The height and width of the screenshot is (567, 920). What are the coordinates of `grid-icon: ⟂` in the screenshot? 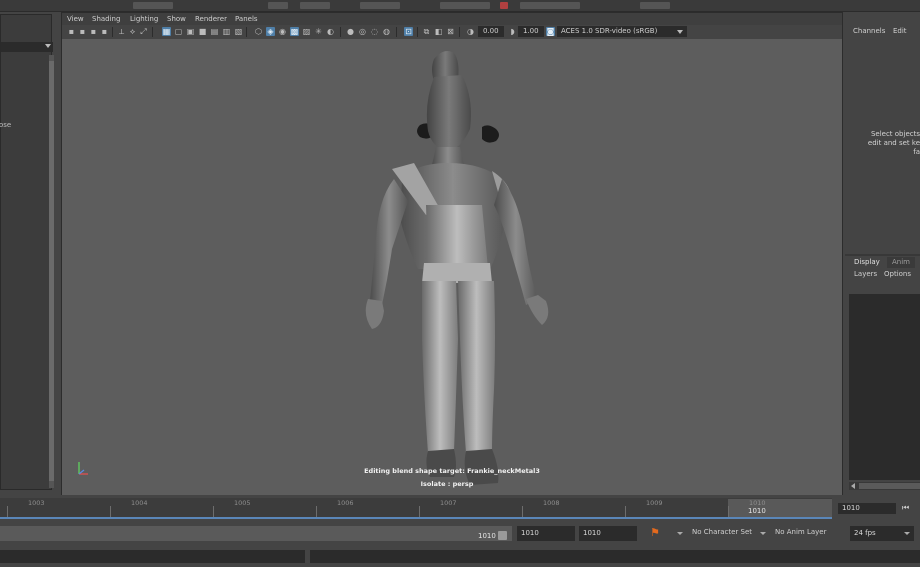 It's located at (121, 31).